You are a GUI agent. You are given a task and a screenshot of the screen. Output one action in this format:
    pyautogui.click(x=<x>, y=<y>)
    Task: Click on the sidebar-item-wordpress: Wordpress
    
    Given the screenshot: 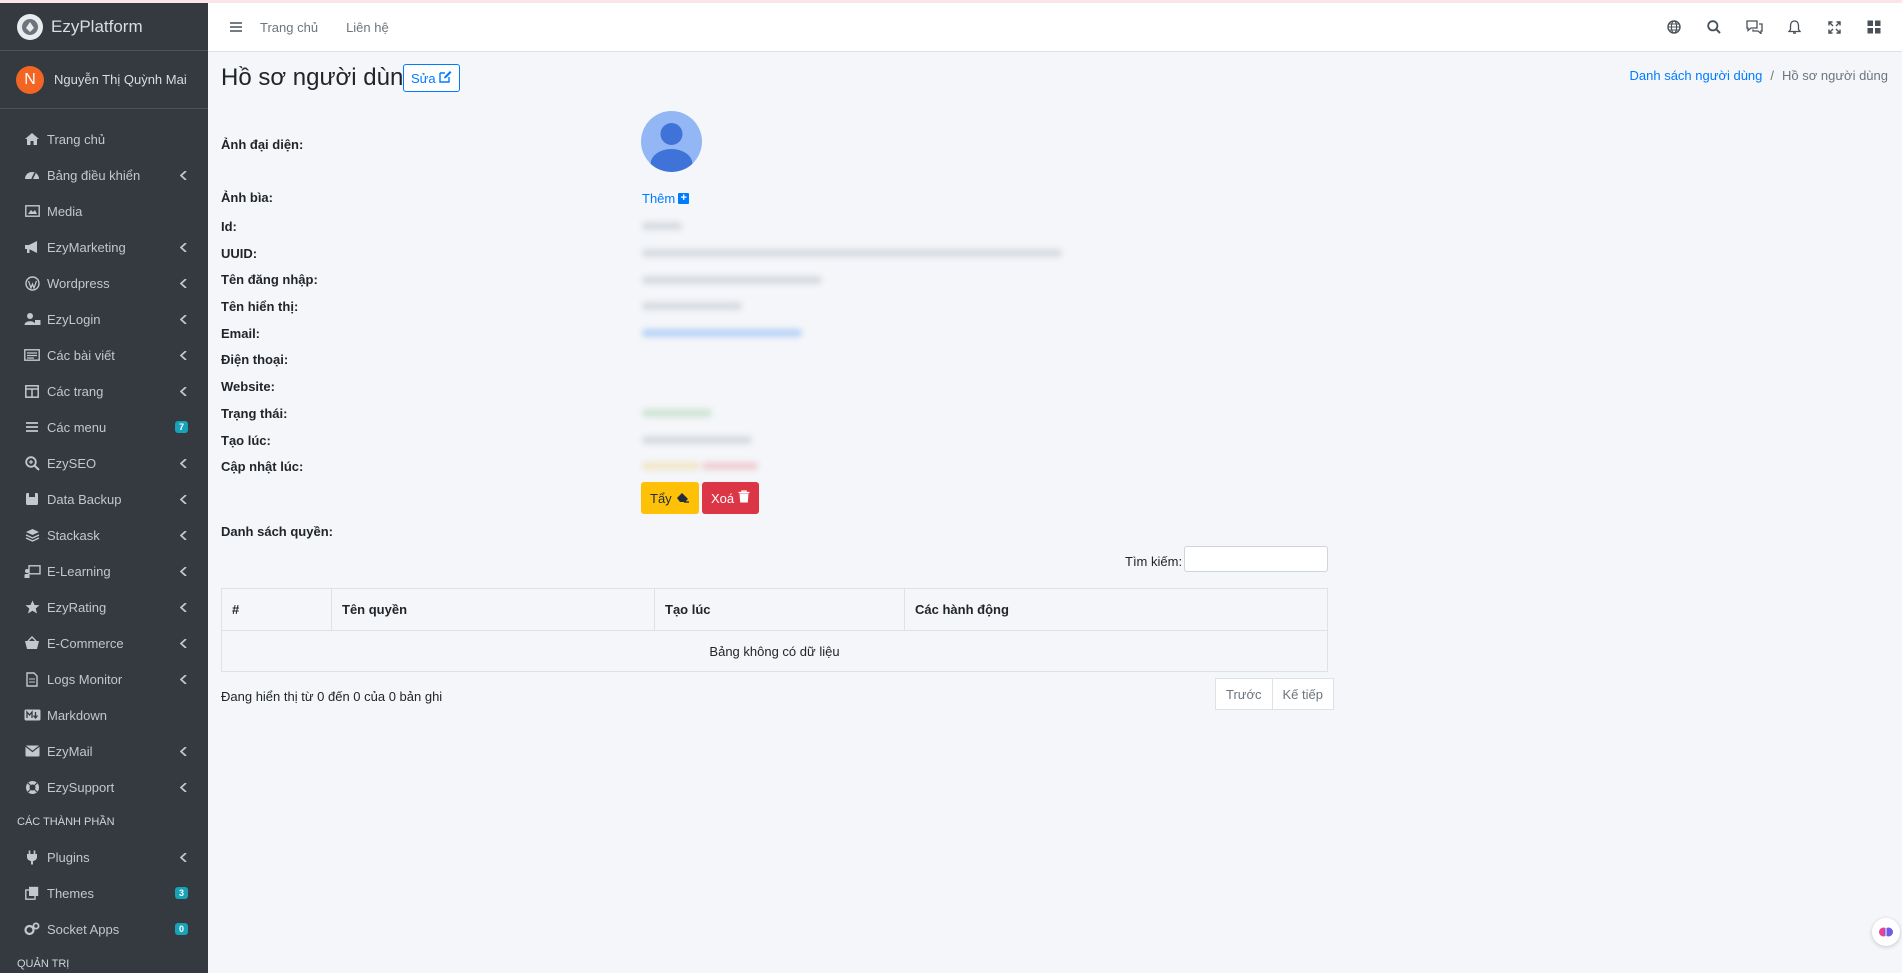 What is the action you would take?
    pyautogui.click(x=104, y=283)
    